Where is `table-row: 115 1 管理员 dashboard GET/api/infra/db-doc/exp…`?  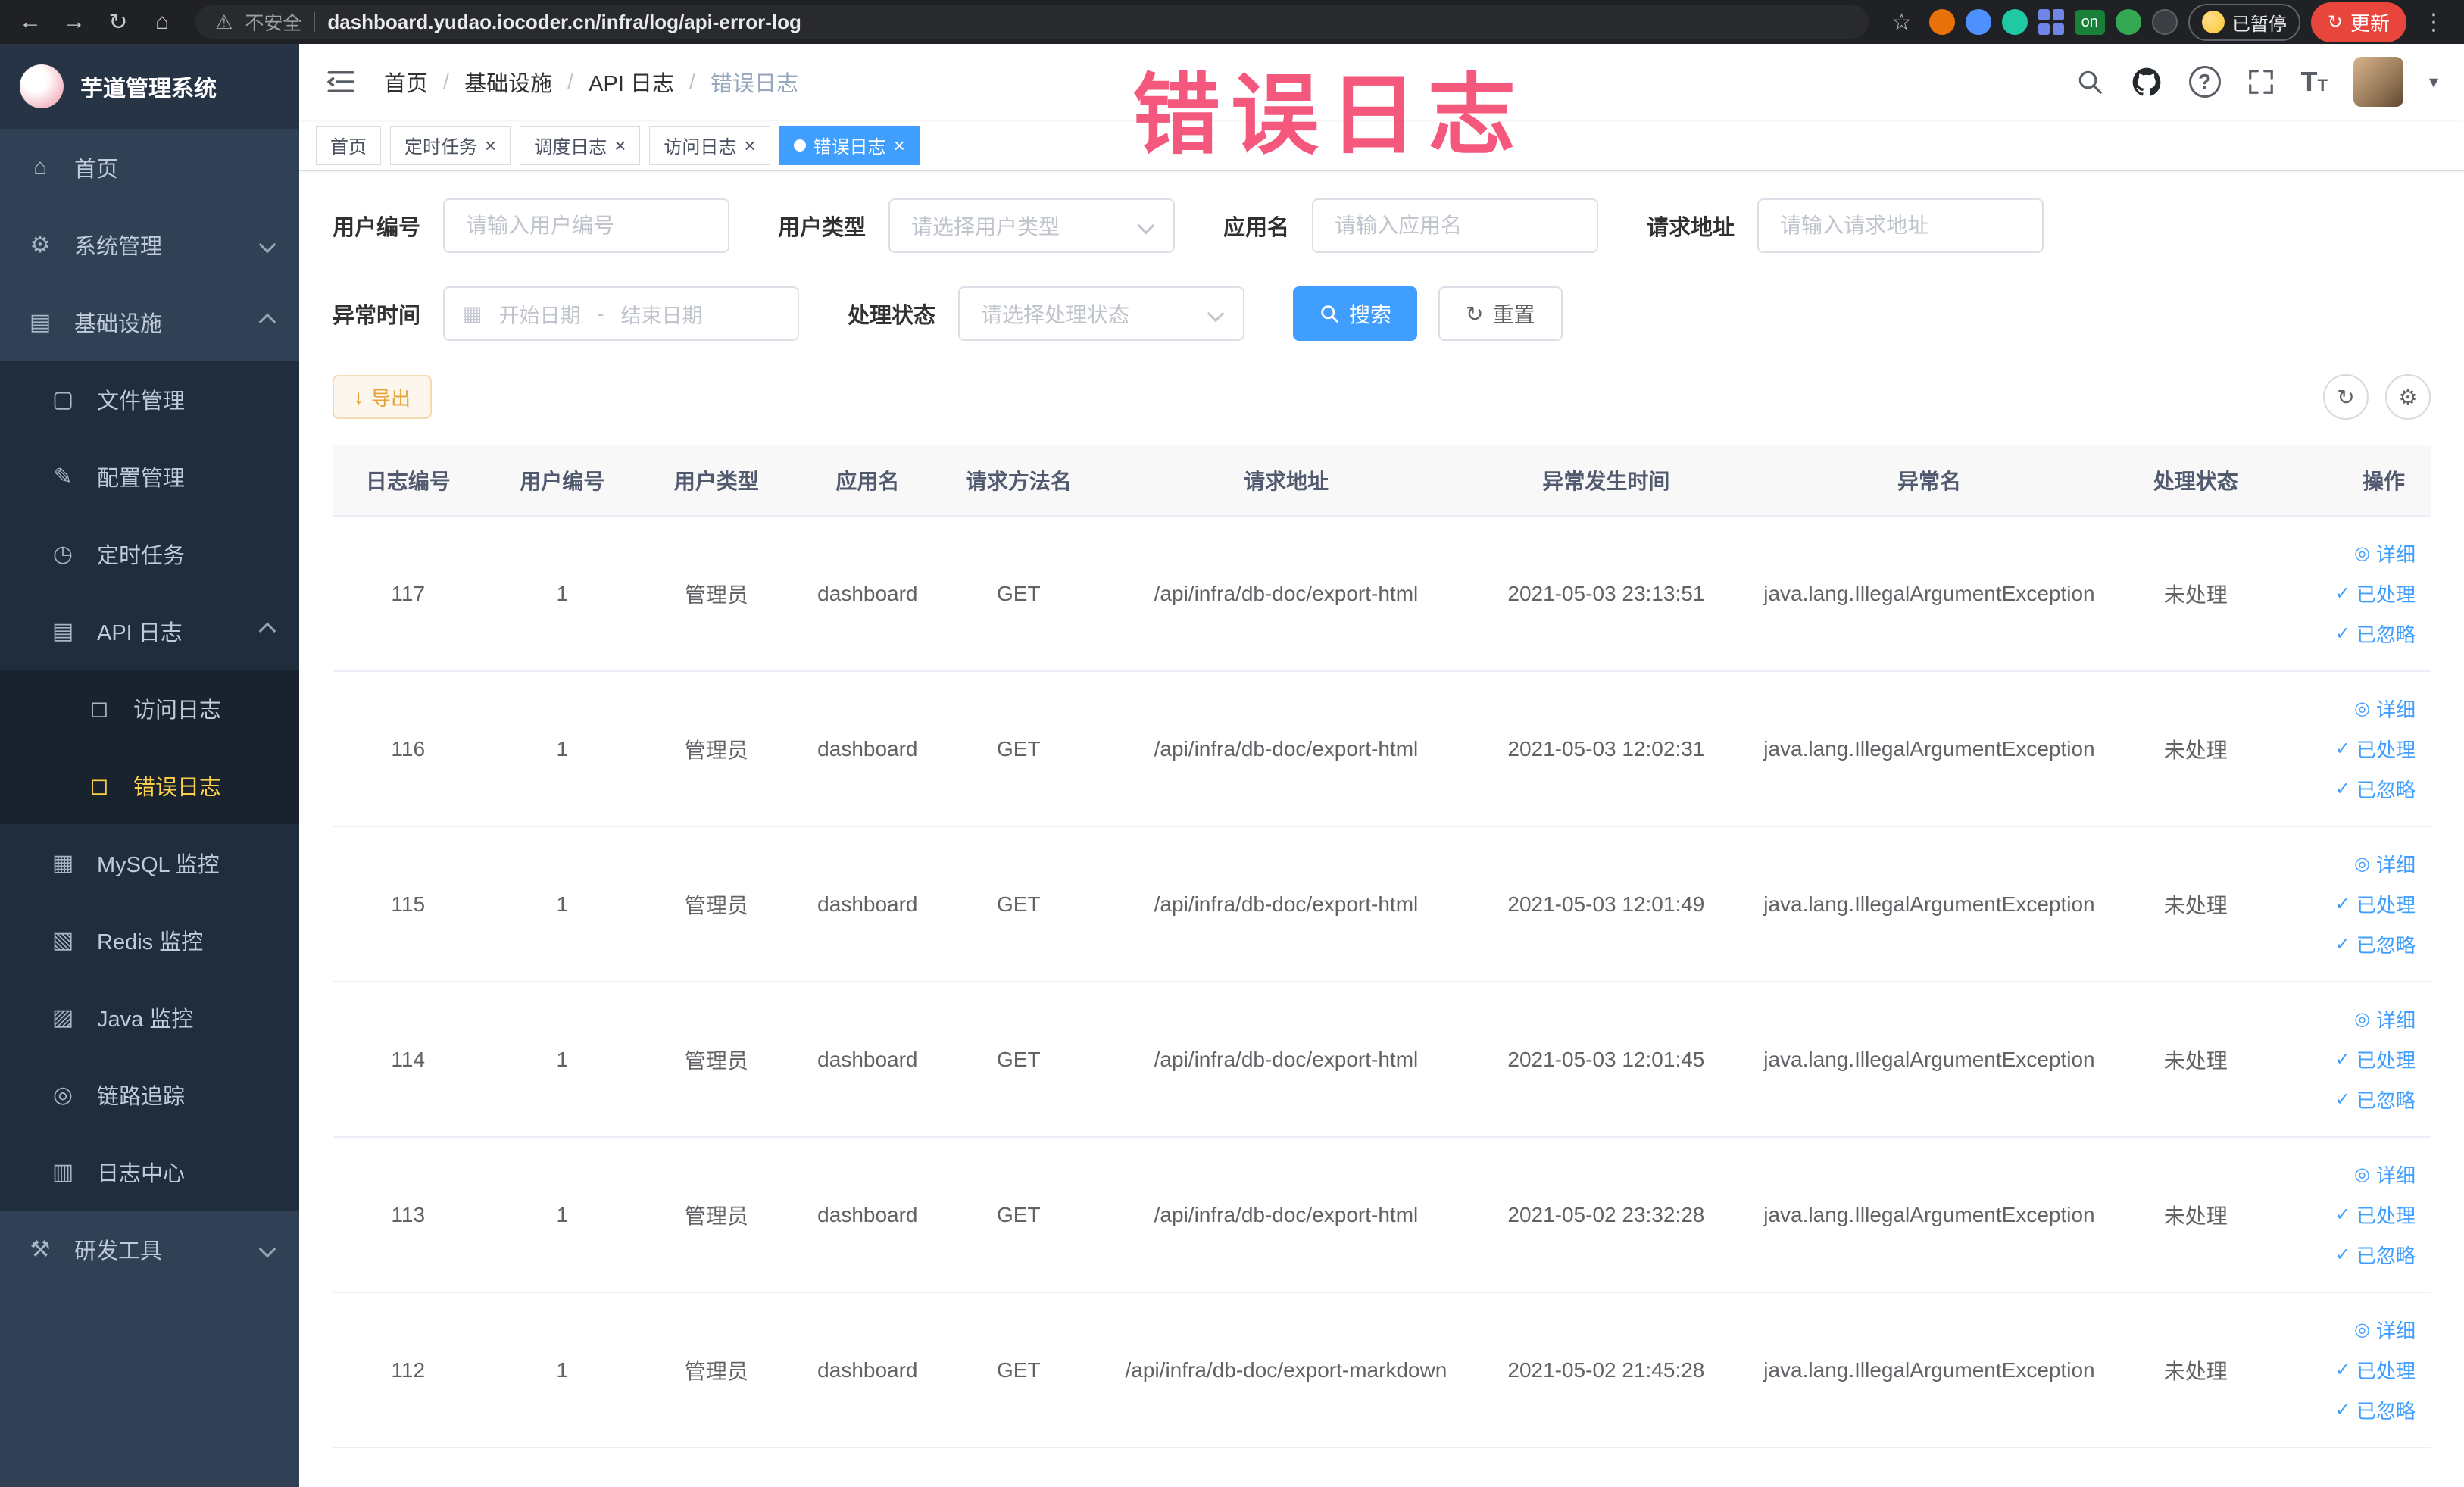 table-row: 115 1 管理员 dashboard GET/api/infra/db-doc/exp… is located at coordinates (1382, 904).